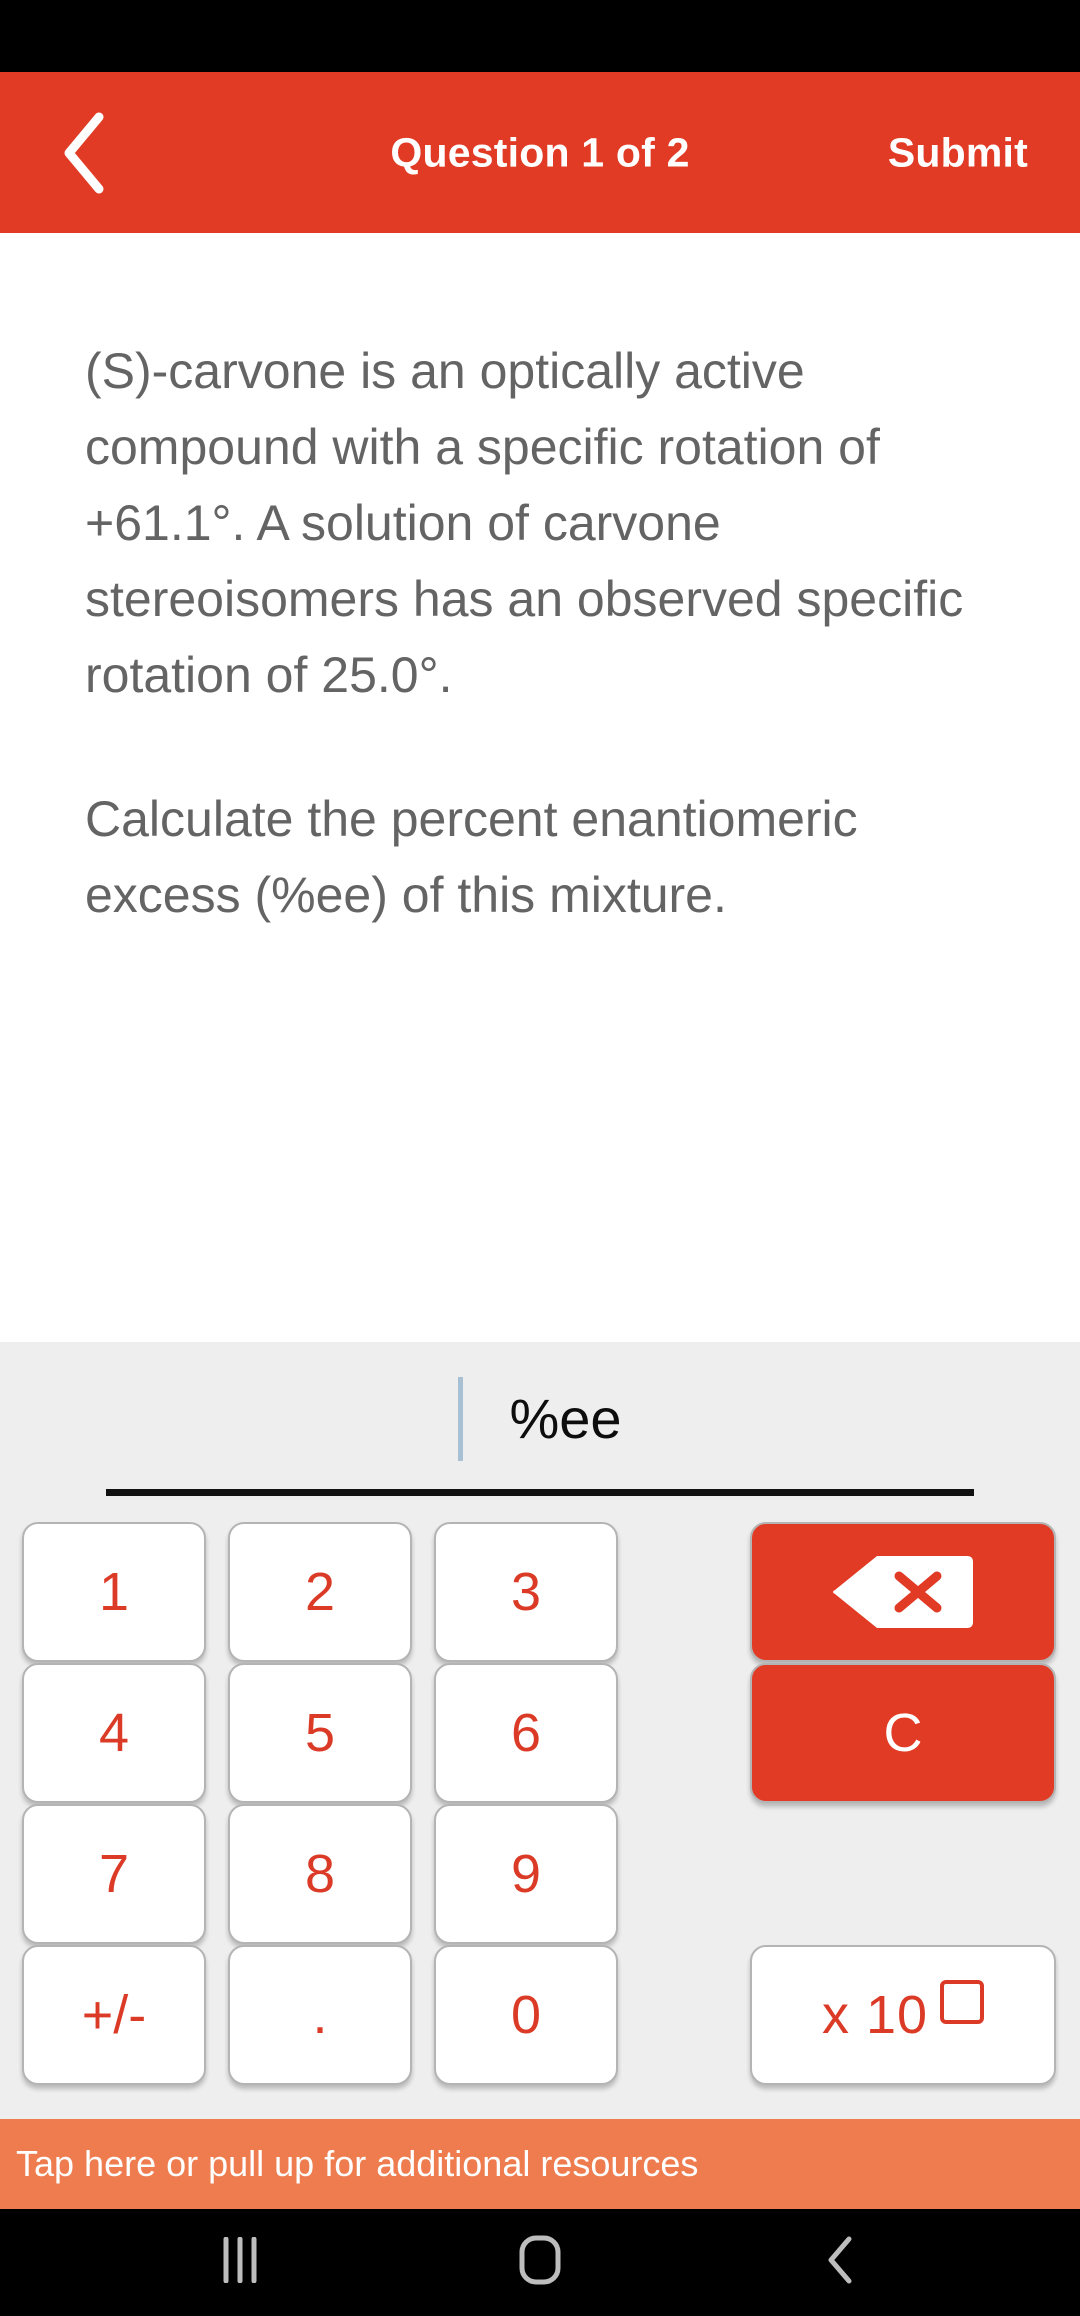 Image resolution: width=1080 pixels, height=2316 pixels. Describe the element at coordinates (320, 1592) in the screenshot. I see `key-2: 2` at that location.